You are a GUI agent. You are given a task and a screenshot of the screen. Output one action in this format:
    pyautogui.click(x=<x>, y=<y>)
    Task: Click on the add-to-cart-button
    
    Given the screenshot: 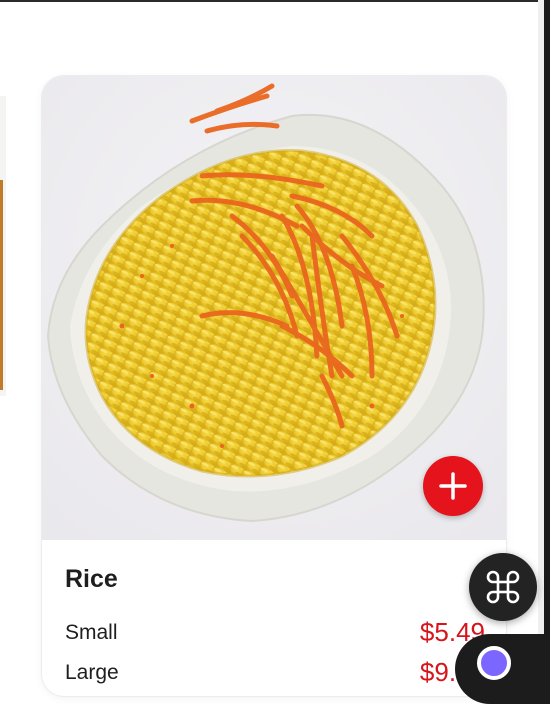 What is the action you would take?
    pyautogui.click(x=453, y=486)
    